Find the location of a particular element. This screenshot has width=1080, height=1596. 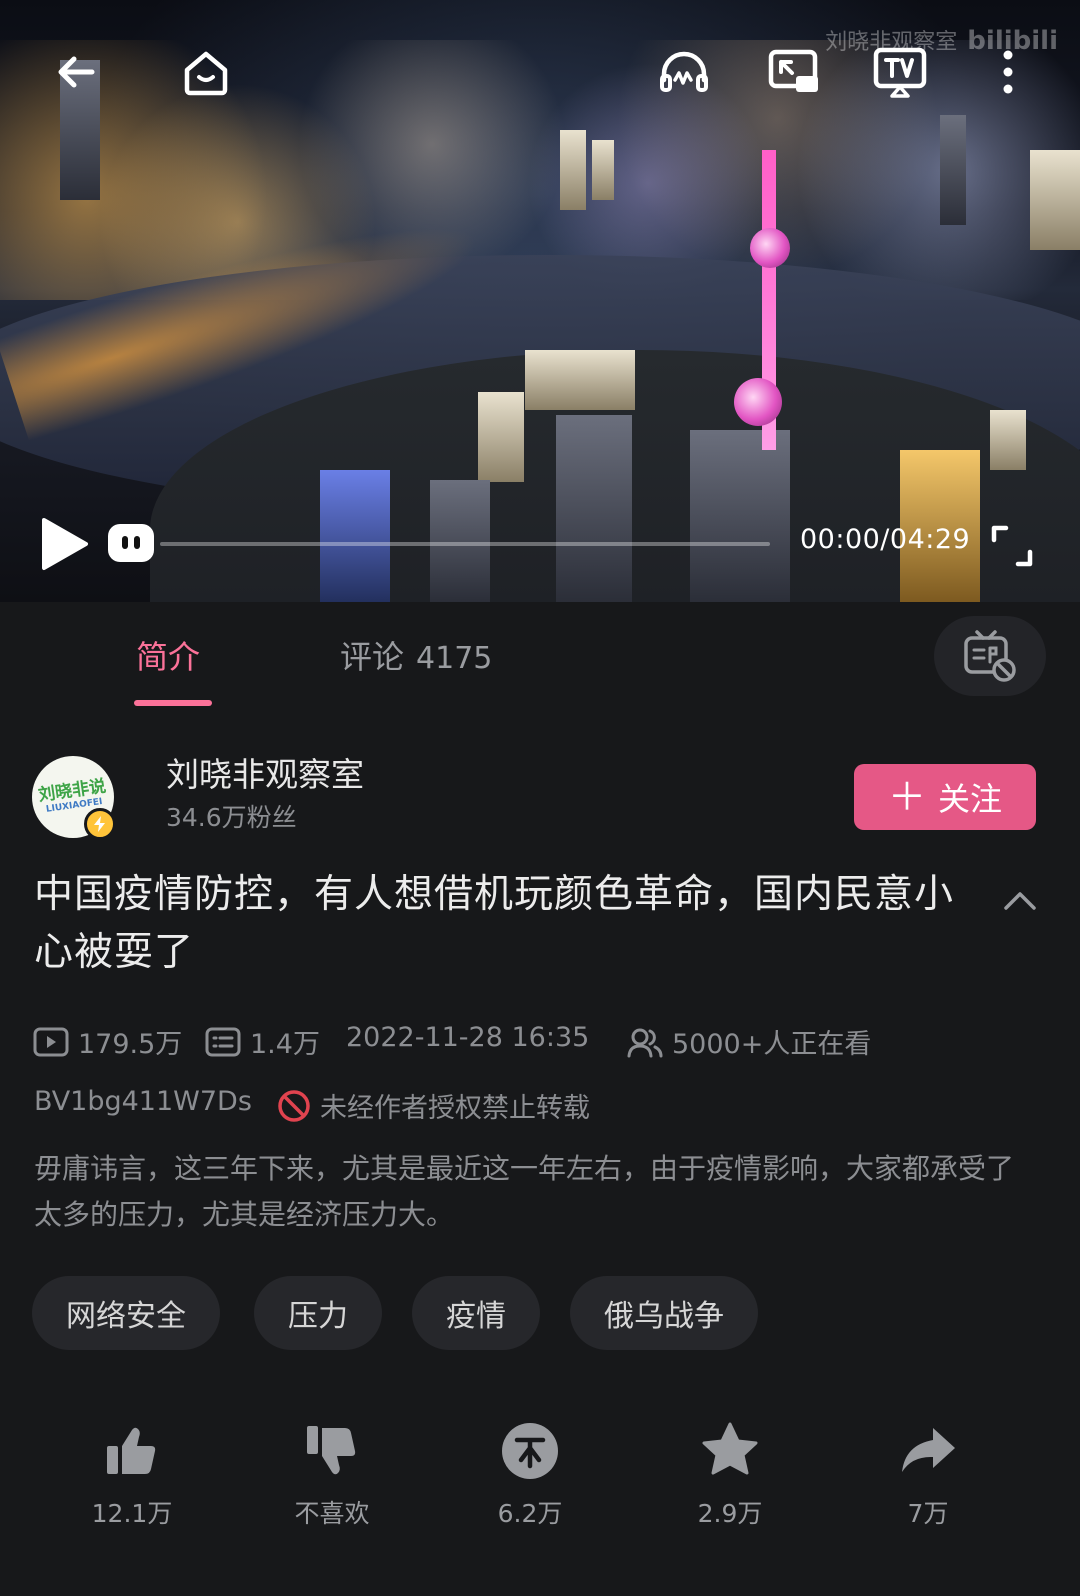

watching-now: 5000+人正在看 is located at coordinates (748, 1041).